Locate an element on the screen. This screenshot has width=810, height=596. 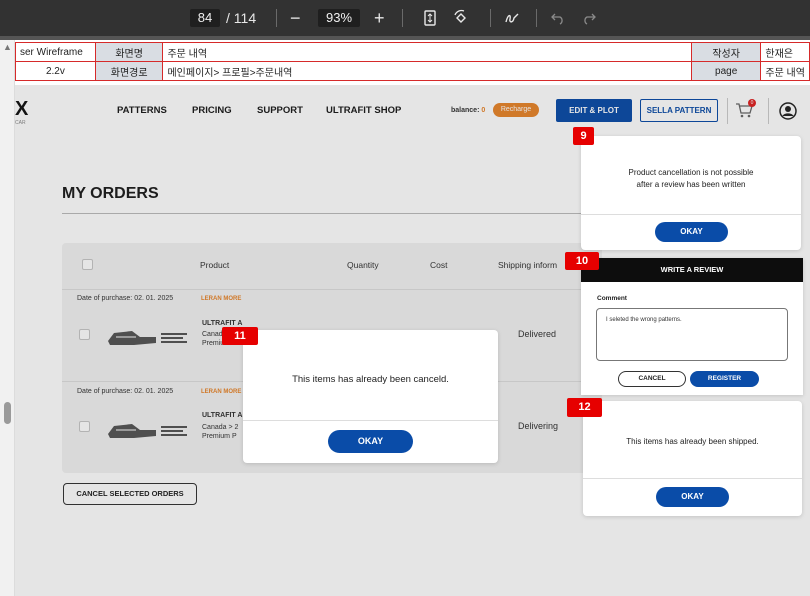
meta-author-label: 작성자 is located at coordinates (726, 52).